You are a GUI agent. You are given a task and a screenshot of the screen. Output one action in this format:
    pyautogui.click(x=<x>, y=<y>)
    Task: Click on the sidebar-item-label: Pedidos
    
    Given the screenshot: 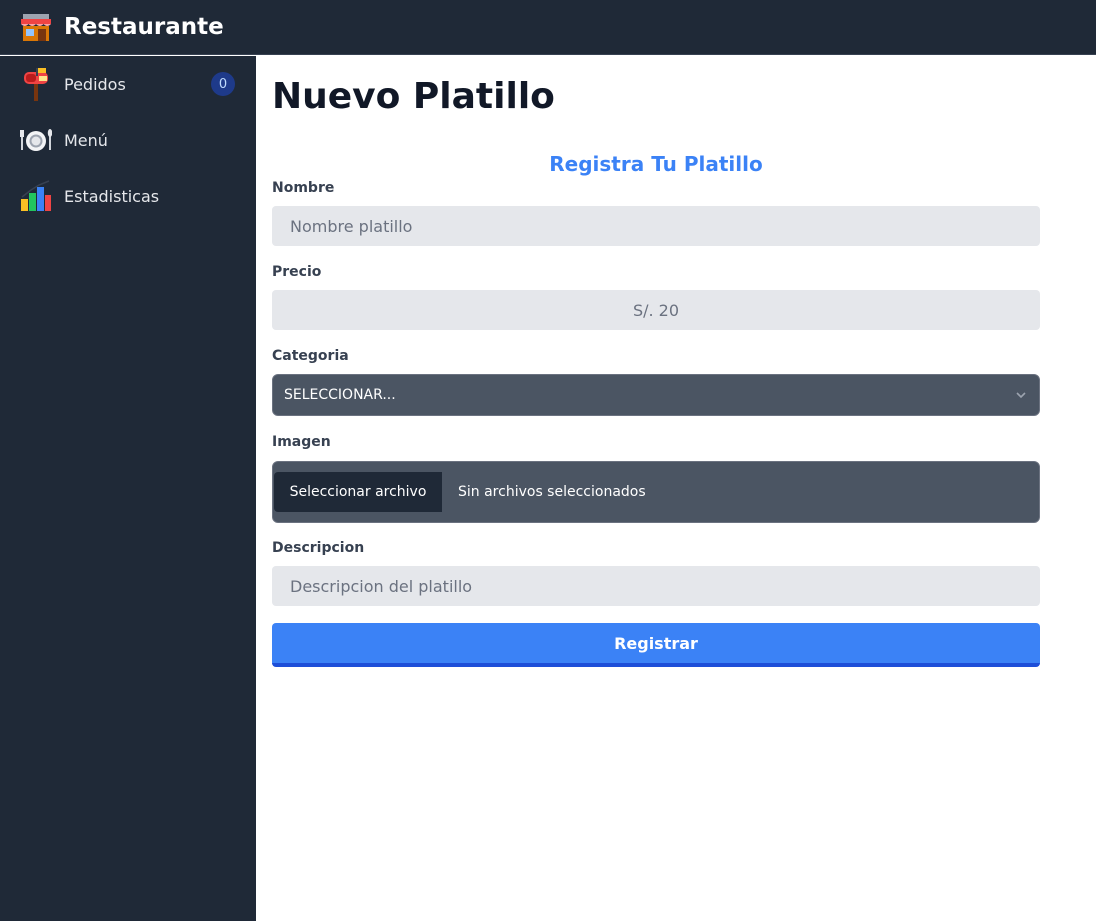 What is the action you would take?
    pyautogui.click(x=95, y=84)
    